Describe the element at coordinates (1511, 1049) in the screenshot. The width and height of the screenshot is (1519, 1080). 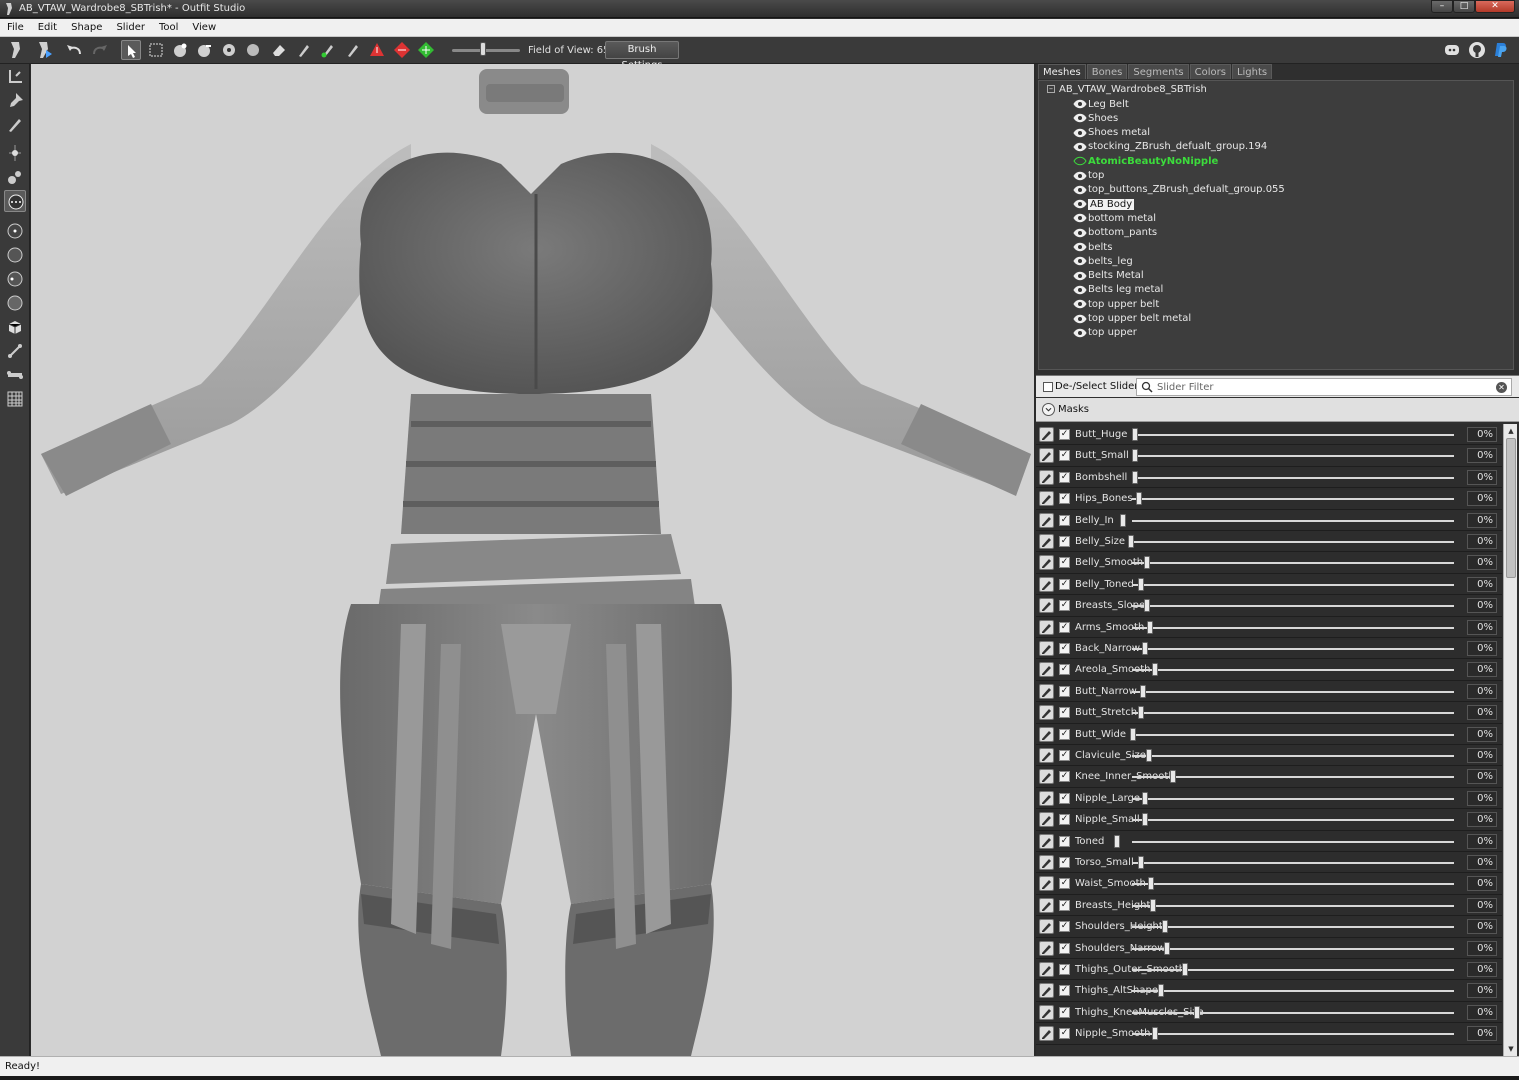
I see `scroll-down-icon: ▼` at that location.